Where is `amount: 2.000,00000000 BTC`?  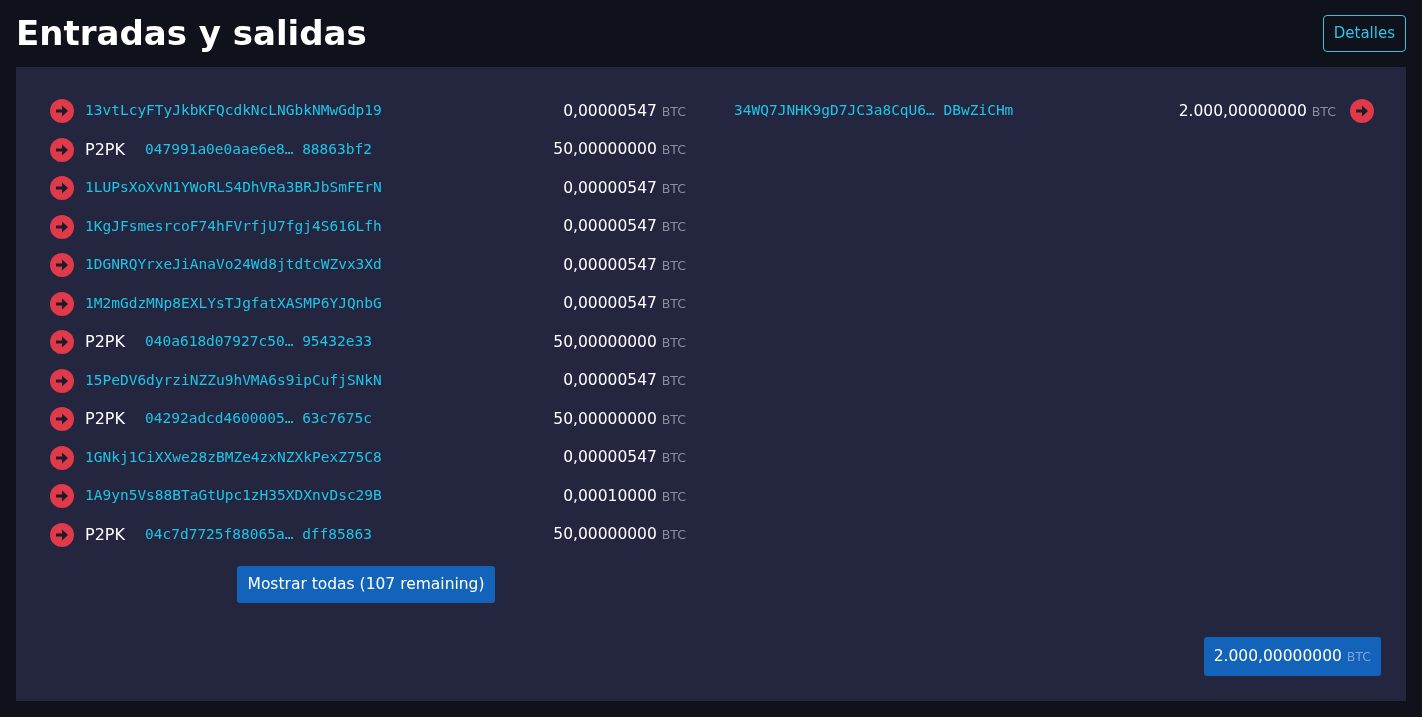
amount: 2.000,00000000 BTC is located at coordinates (1257, 111).